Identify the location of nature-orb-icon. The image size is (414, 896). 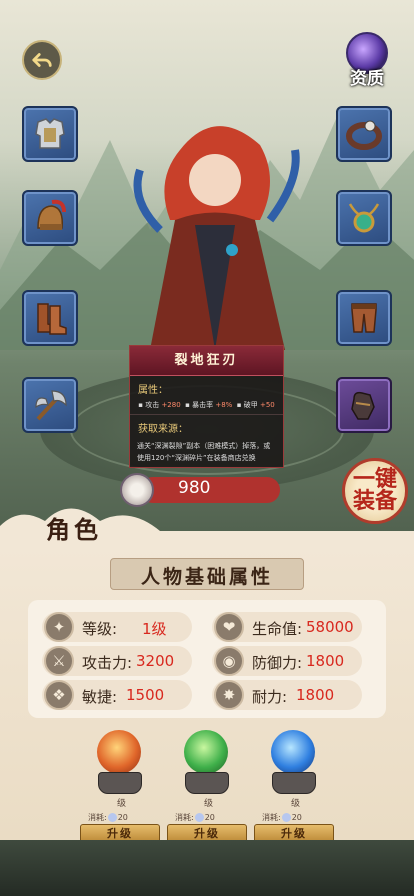
(206, 752).